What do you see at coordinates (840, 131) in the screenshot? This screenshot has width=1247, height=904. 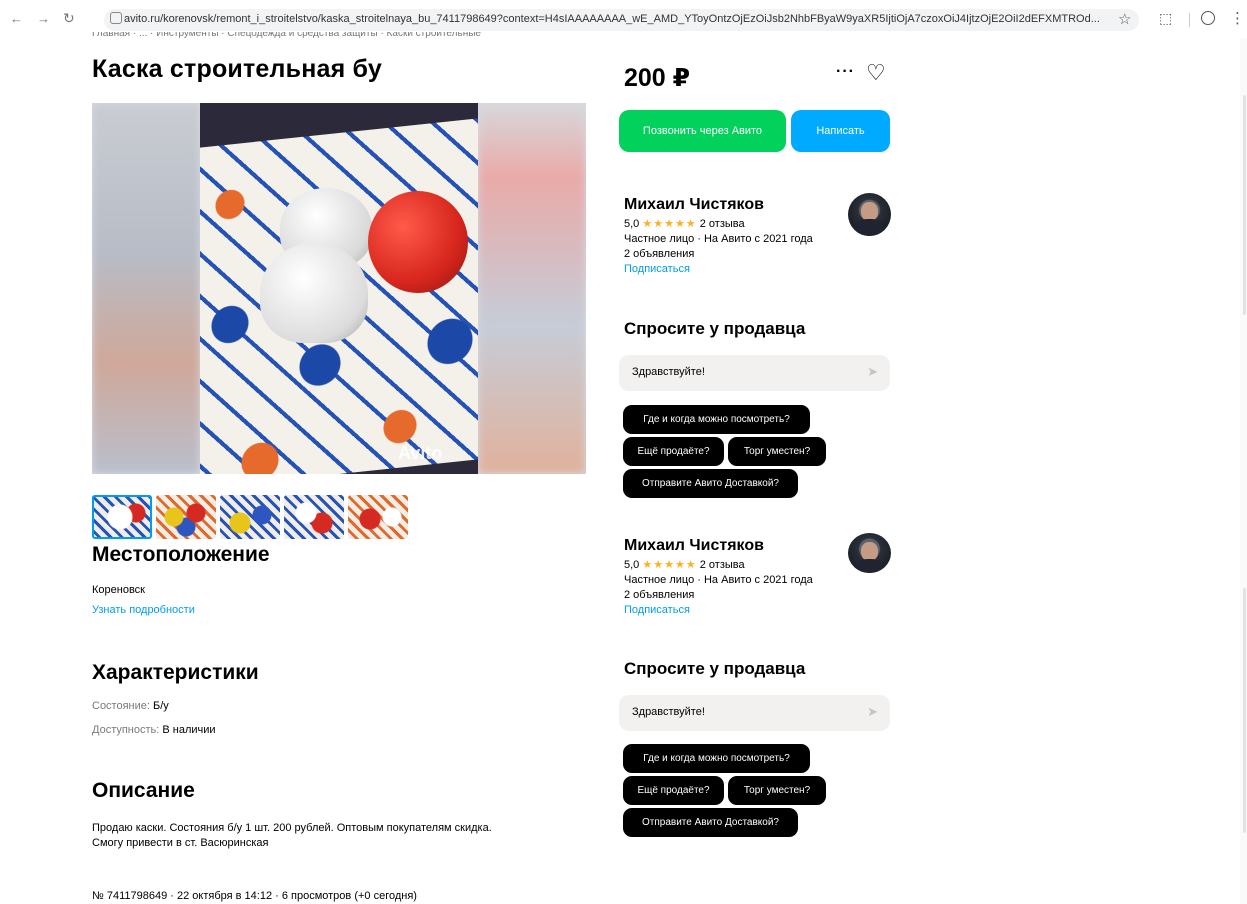 I see `message-button: Написать` at bounding box center [840, 131].